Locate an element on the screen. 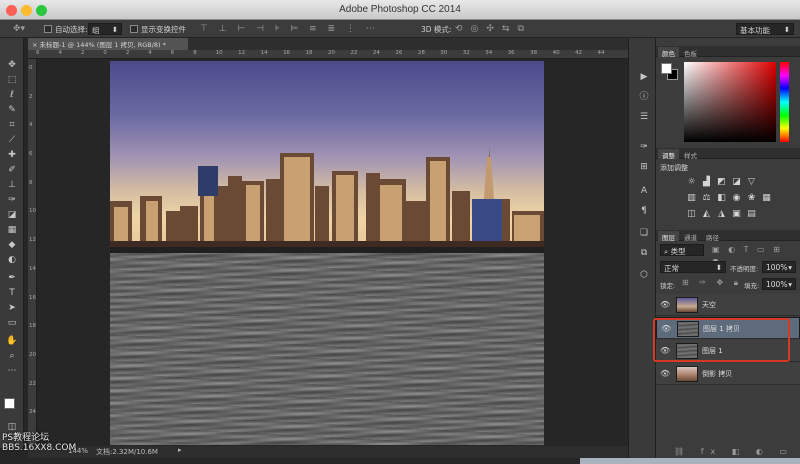  ruler-tick-label: 2 is located at coordinates (31, 96).